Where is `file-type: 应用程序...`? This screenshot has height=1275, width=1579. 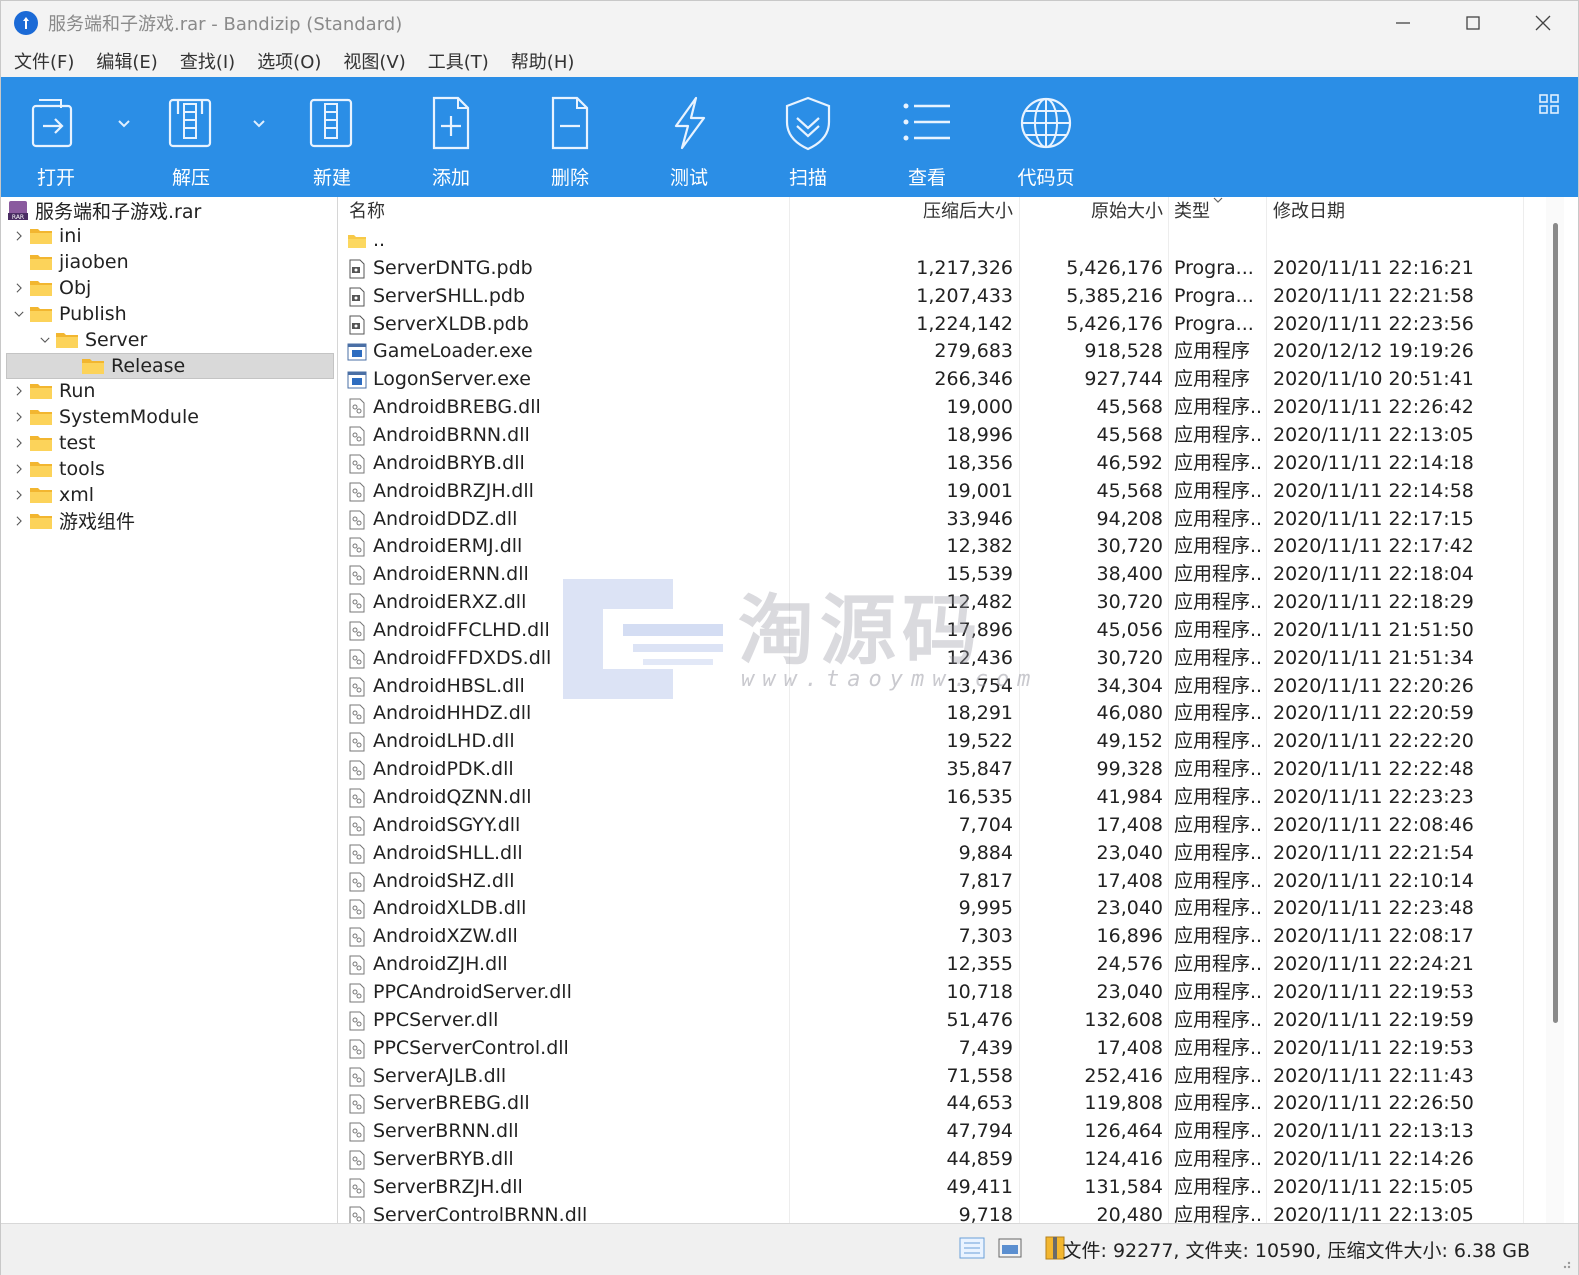 file-type: 应用程序... is located at coordinates (1219, 546).